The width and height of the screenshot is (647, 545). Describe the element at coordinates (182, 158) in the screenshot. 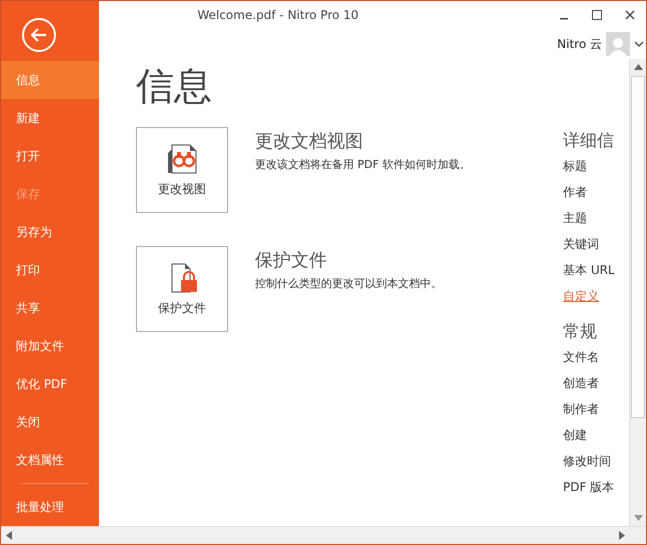

I see `document-binoculars-icon` at that location.